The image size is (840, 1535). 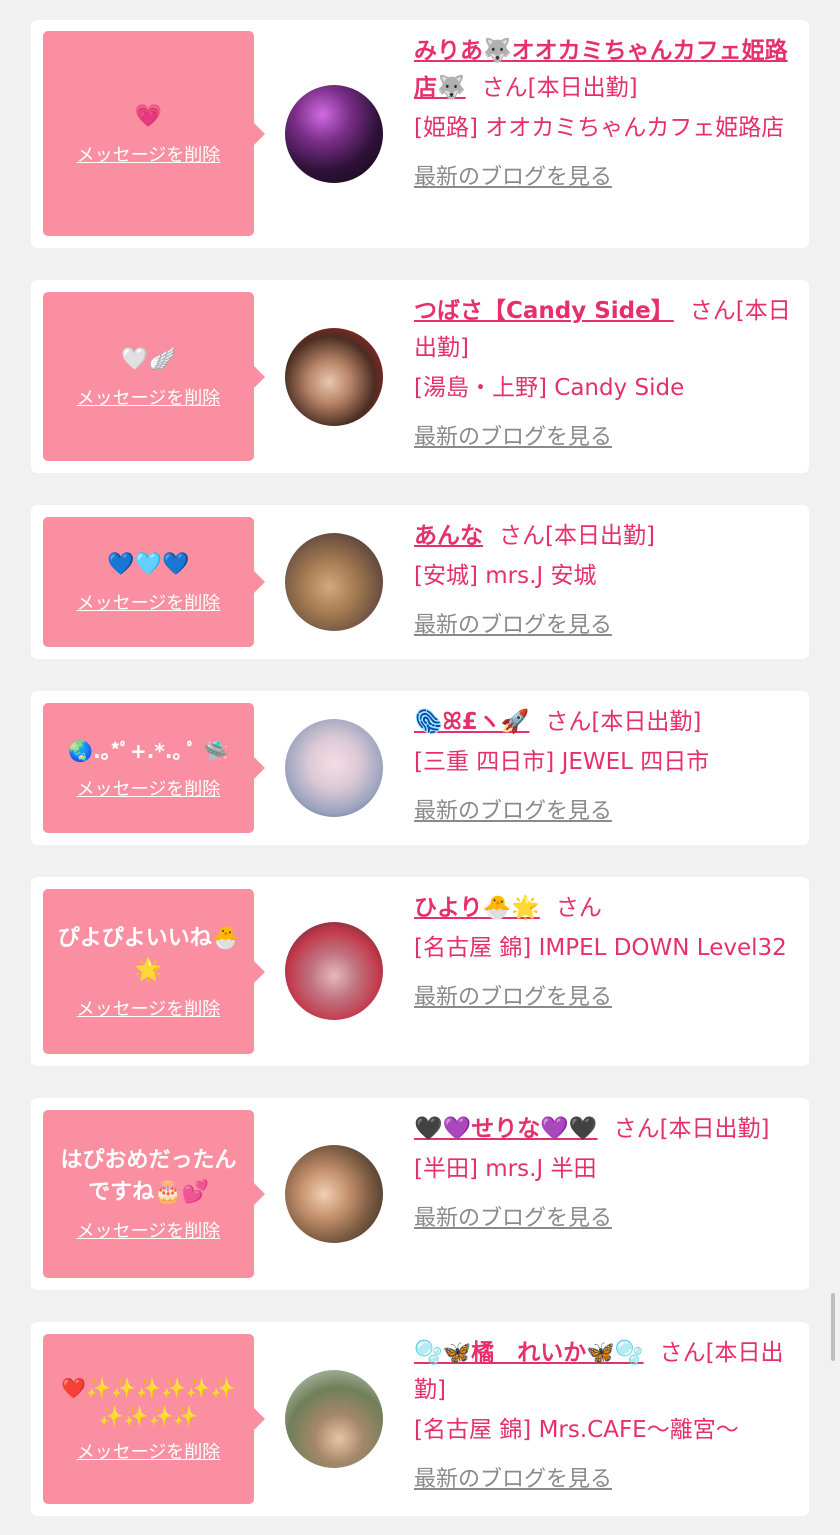 I want to click on message-text: 🌏.｡*ﾟ+.*.｡ ﾟ 🛸, so click(x=148, y=751).